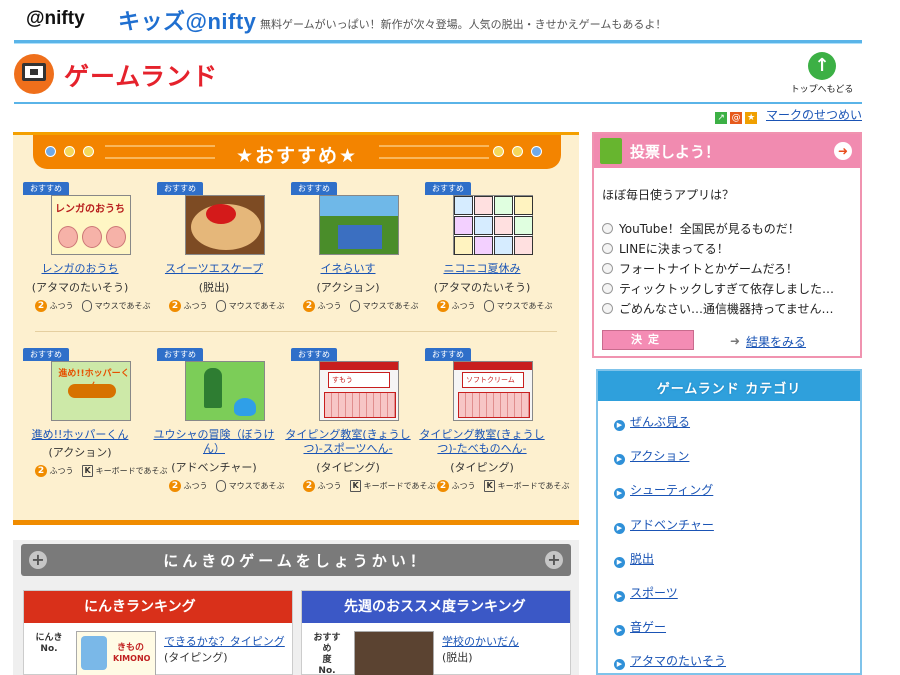 This screenshot has height=675, width=900. Describe the element at coordinates (359, 380) in the screenshot. I see `thumbnail-word: すもう` at that location.